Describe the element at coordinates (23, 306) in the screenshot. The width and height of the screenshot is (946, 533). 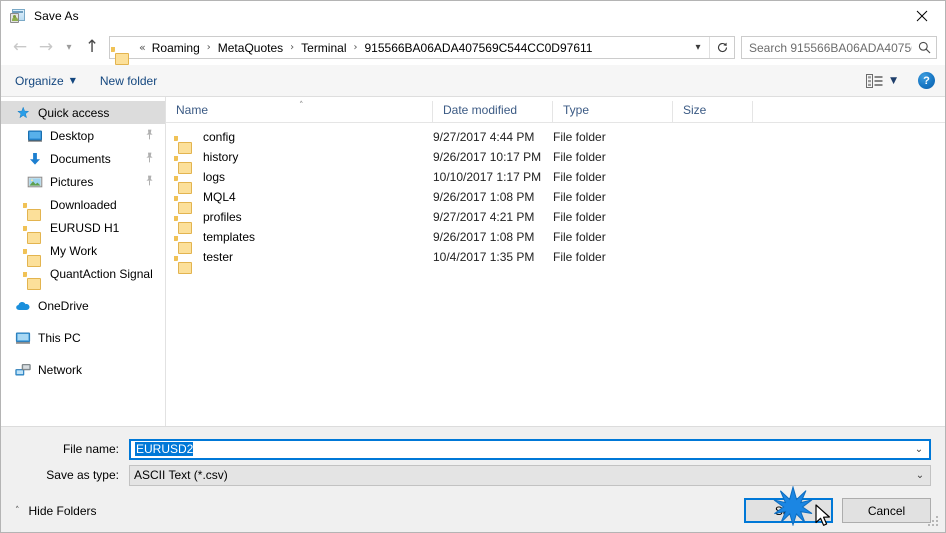
I see `onedrive-icon` at that location.